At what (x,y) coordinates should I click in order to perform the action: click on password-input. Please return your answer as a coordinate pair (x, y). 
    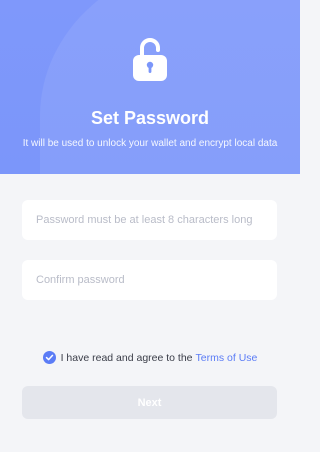
    Looking at the image, I should click on (149, 220).